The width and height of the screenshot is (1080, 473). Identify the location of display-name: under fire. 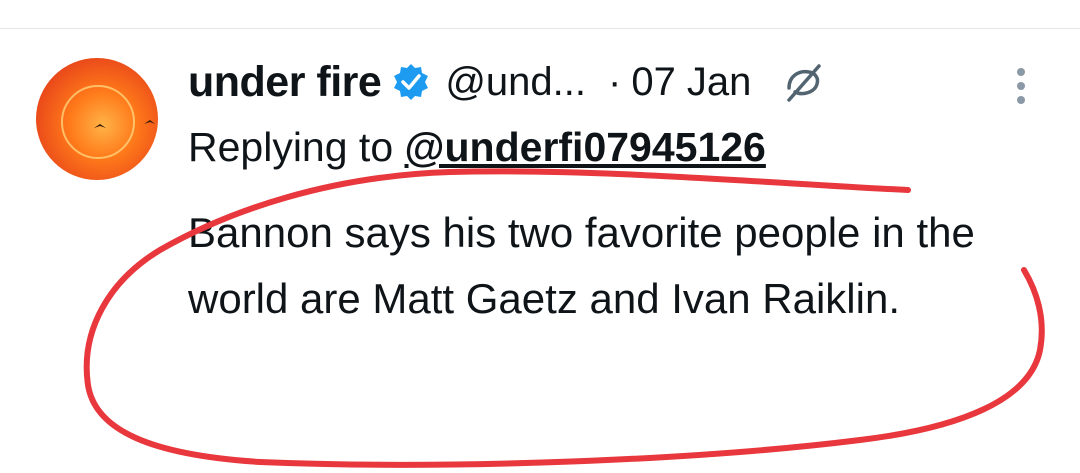
(285, 82).